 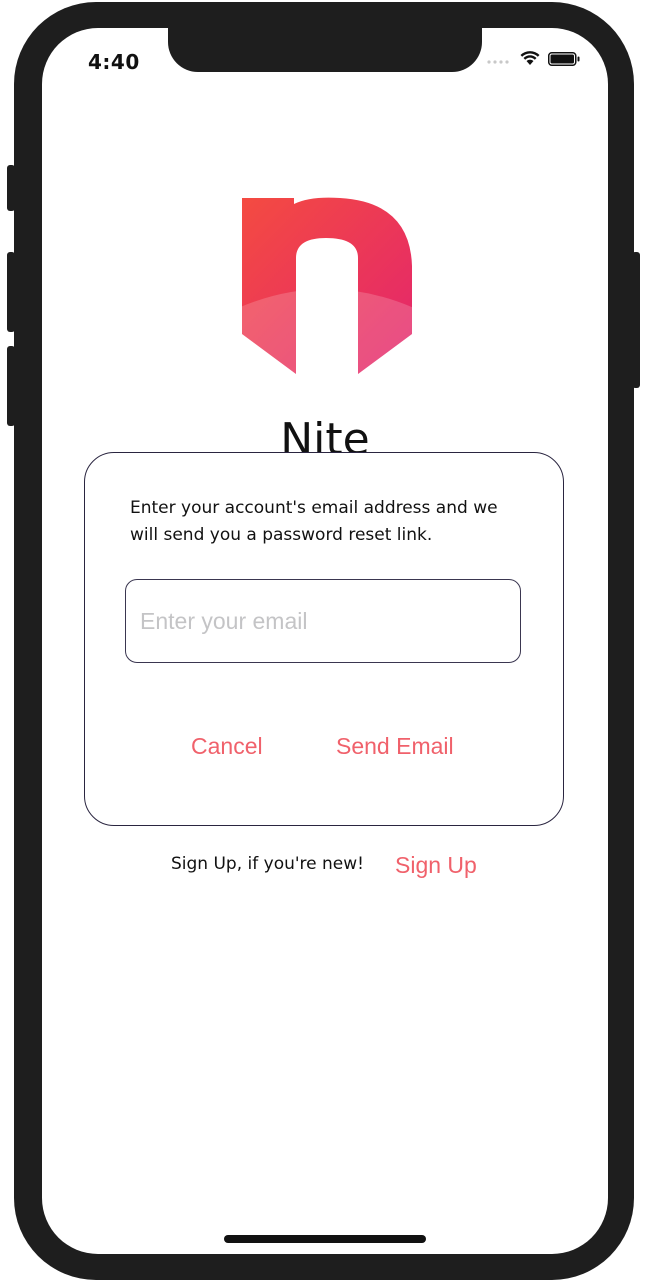 What do you see at coordinates (636, 320) in the screenshot?
I see `power-button` at bounding box center [636, 320].